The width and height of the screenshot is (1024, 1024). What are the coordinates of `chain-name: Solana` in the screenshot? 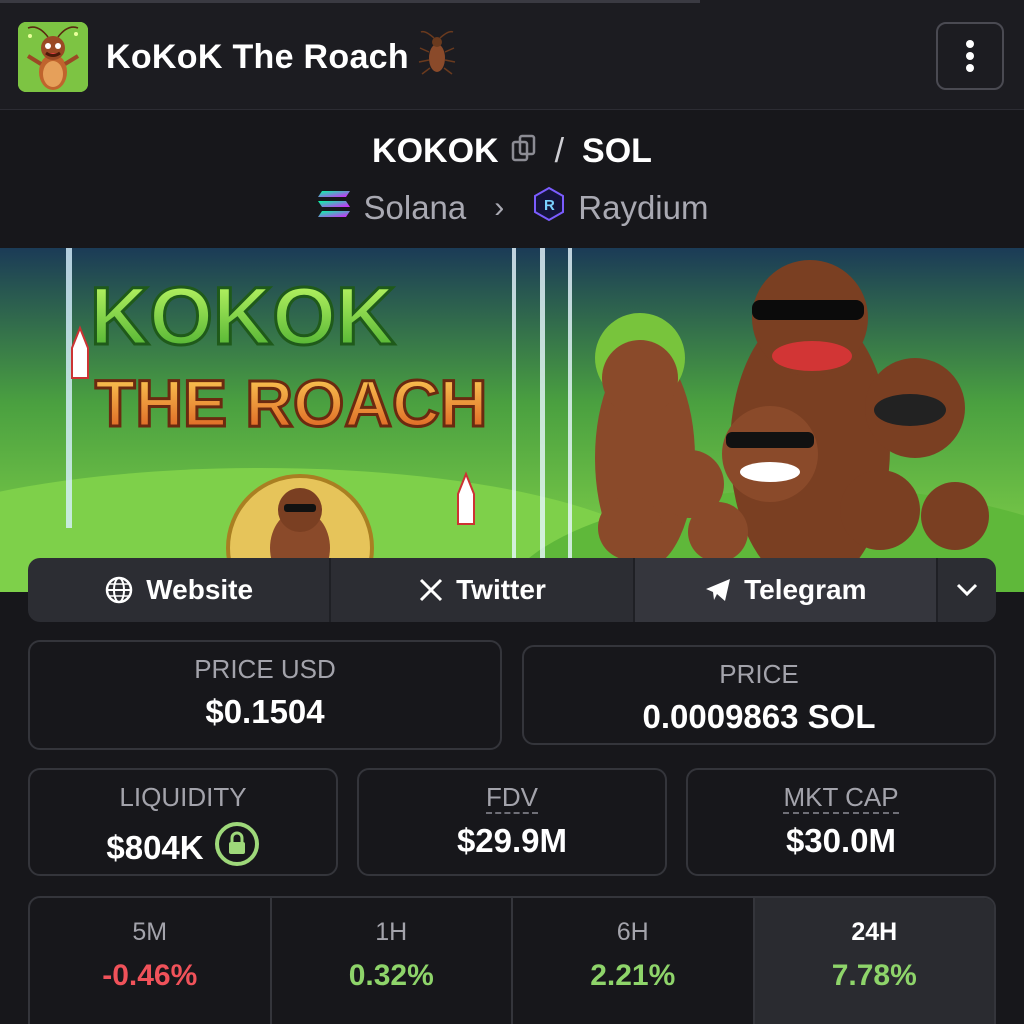 It's located at (415, 208).